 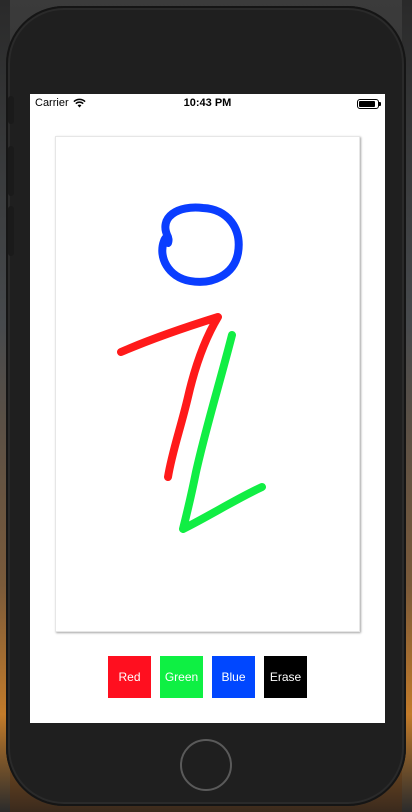 What do you see at coordinates (11, 110) in the screenshot?
I see `mute-switch` at bounding box center [11, 110].